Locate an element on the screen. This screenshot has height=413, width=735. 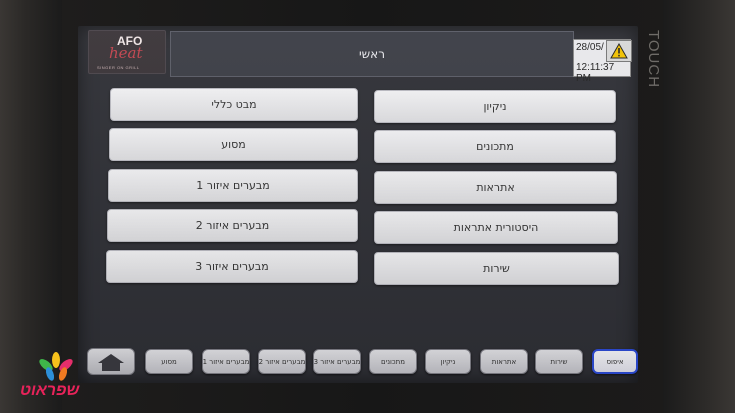
bottom-button-label: מסוע is located at coordinates (169, 361).